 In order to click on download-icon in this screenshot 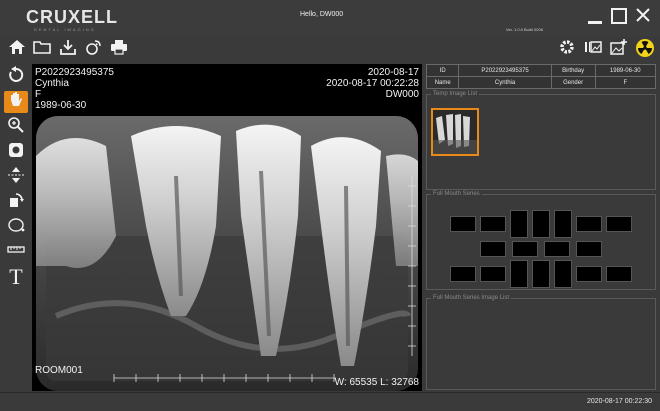, I will do `click(68, 49)`.